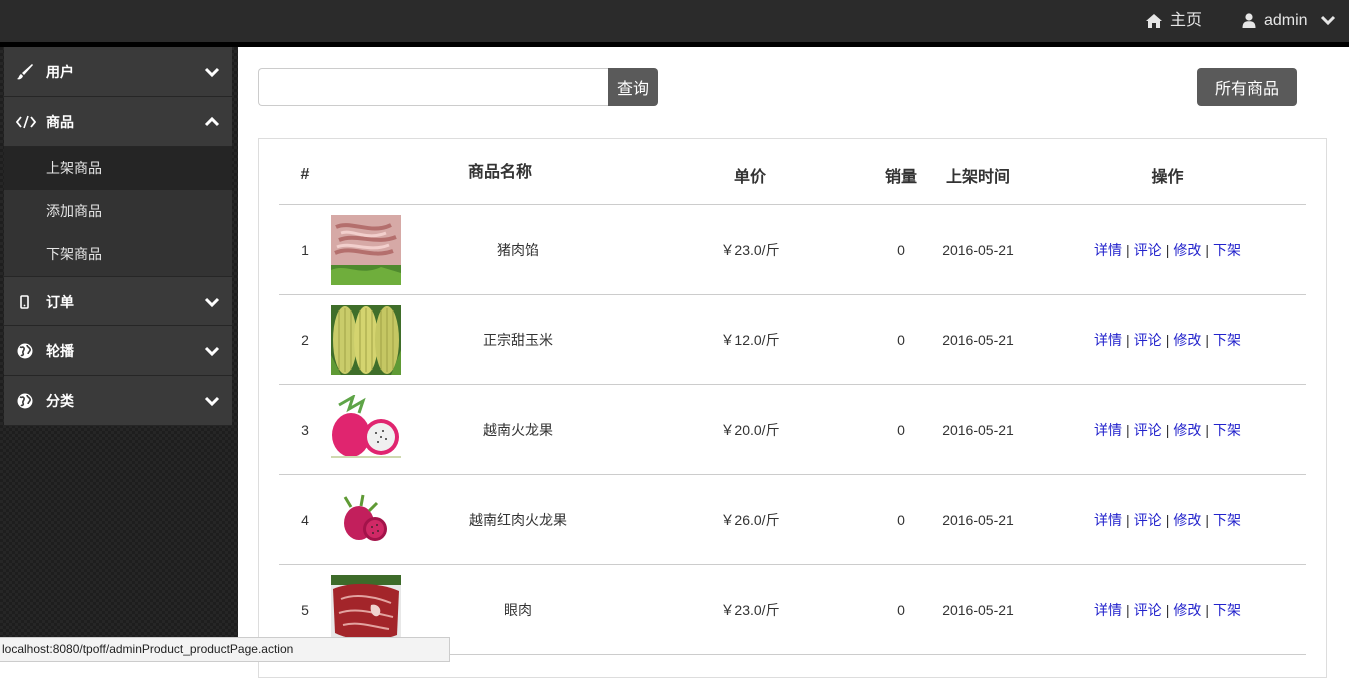  Describe the element at coordinates (305, 339) in the screenshot. I see `row-index: 2` at that location.